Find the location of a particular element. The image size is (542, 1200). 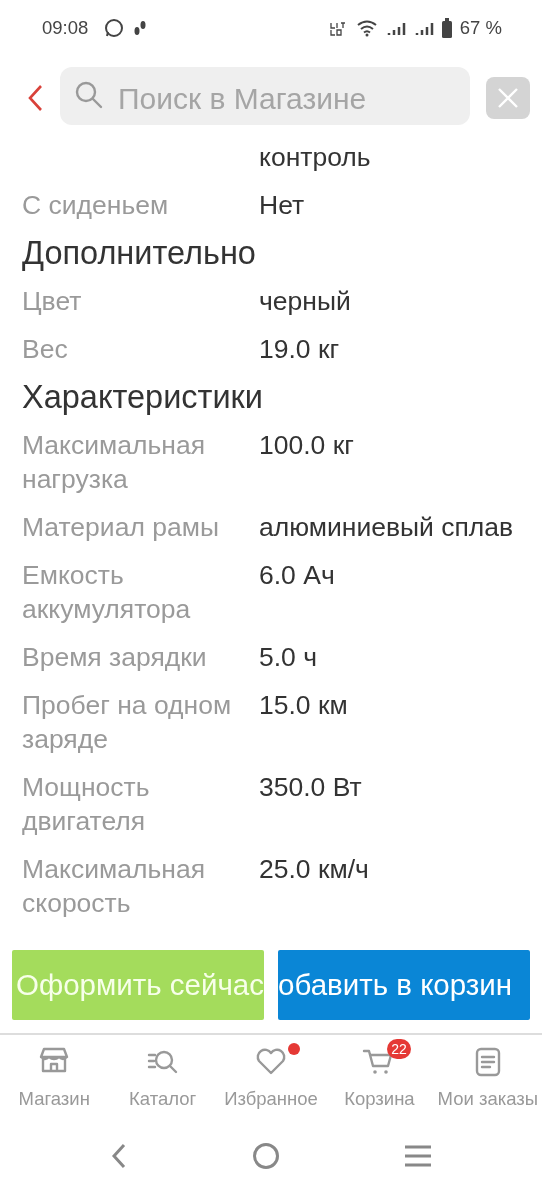

nav-tab: Магазин is located at coordinates (54, 1082).